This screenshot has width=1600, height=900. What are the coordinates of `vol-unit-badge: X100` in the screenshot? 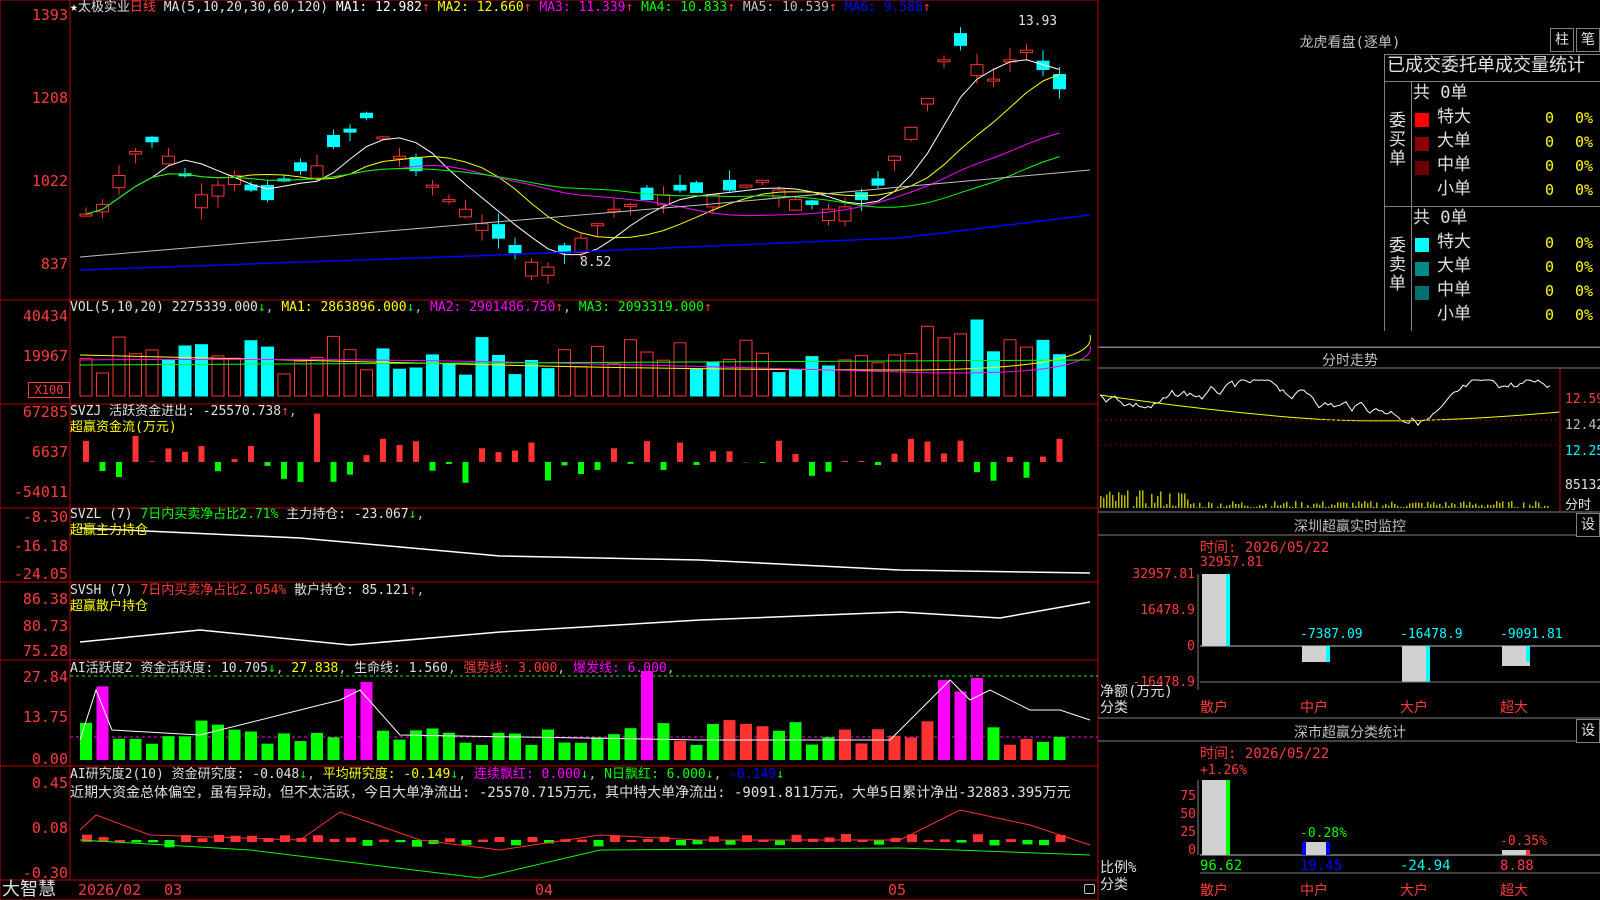 It's located at (49, 390).